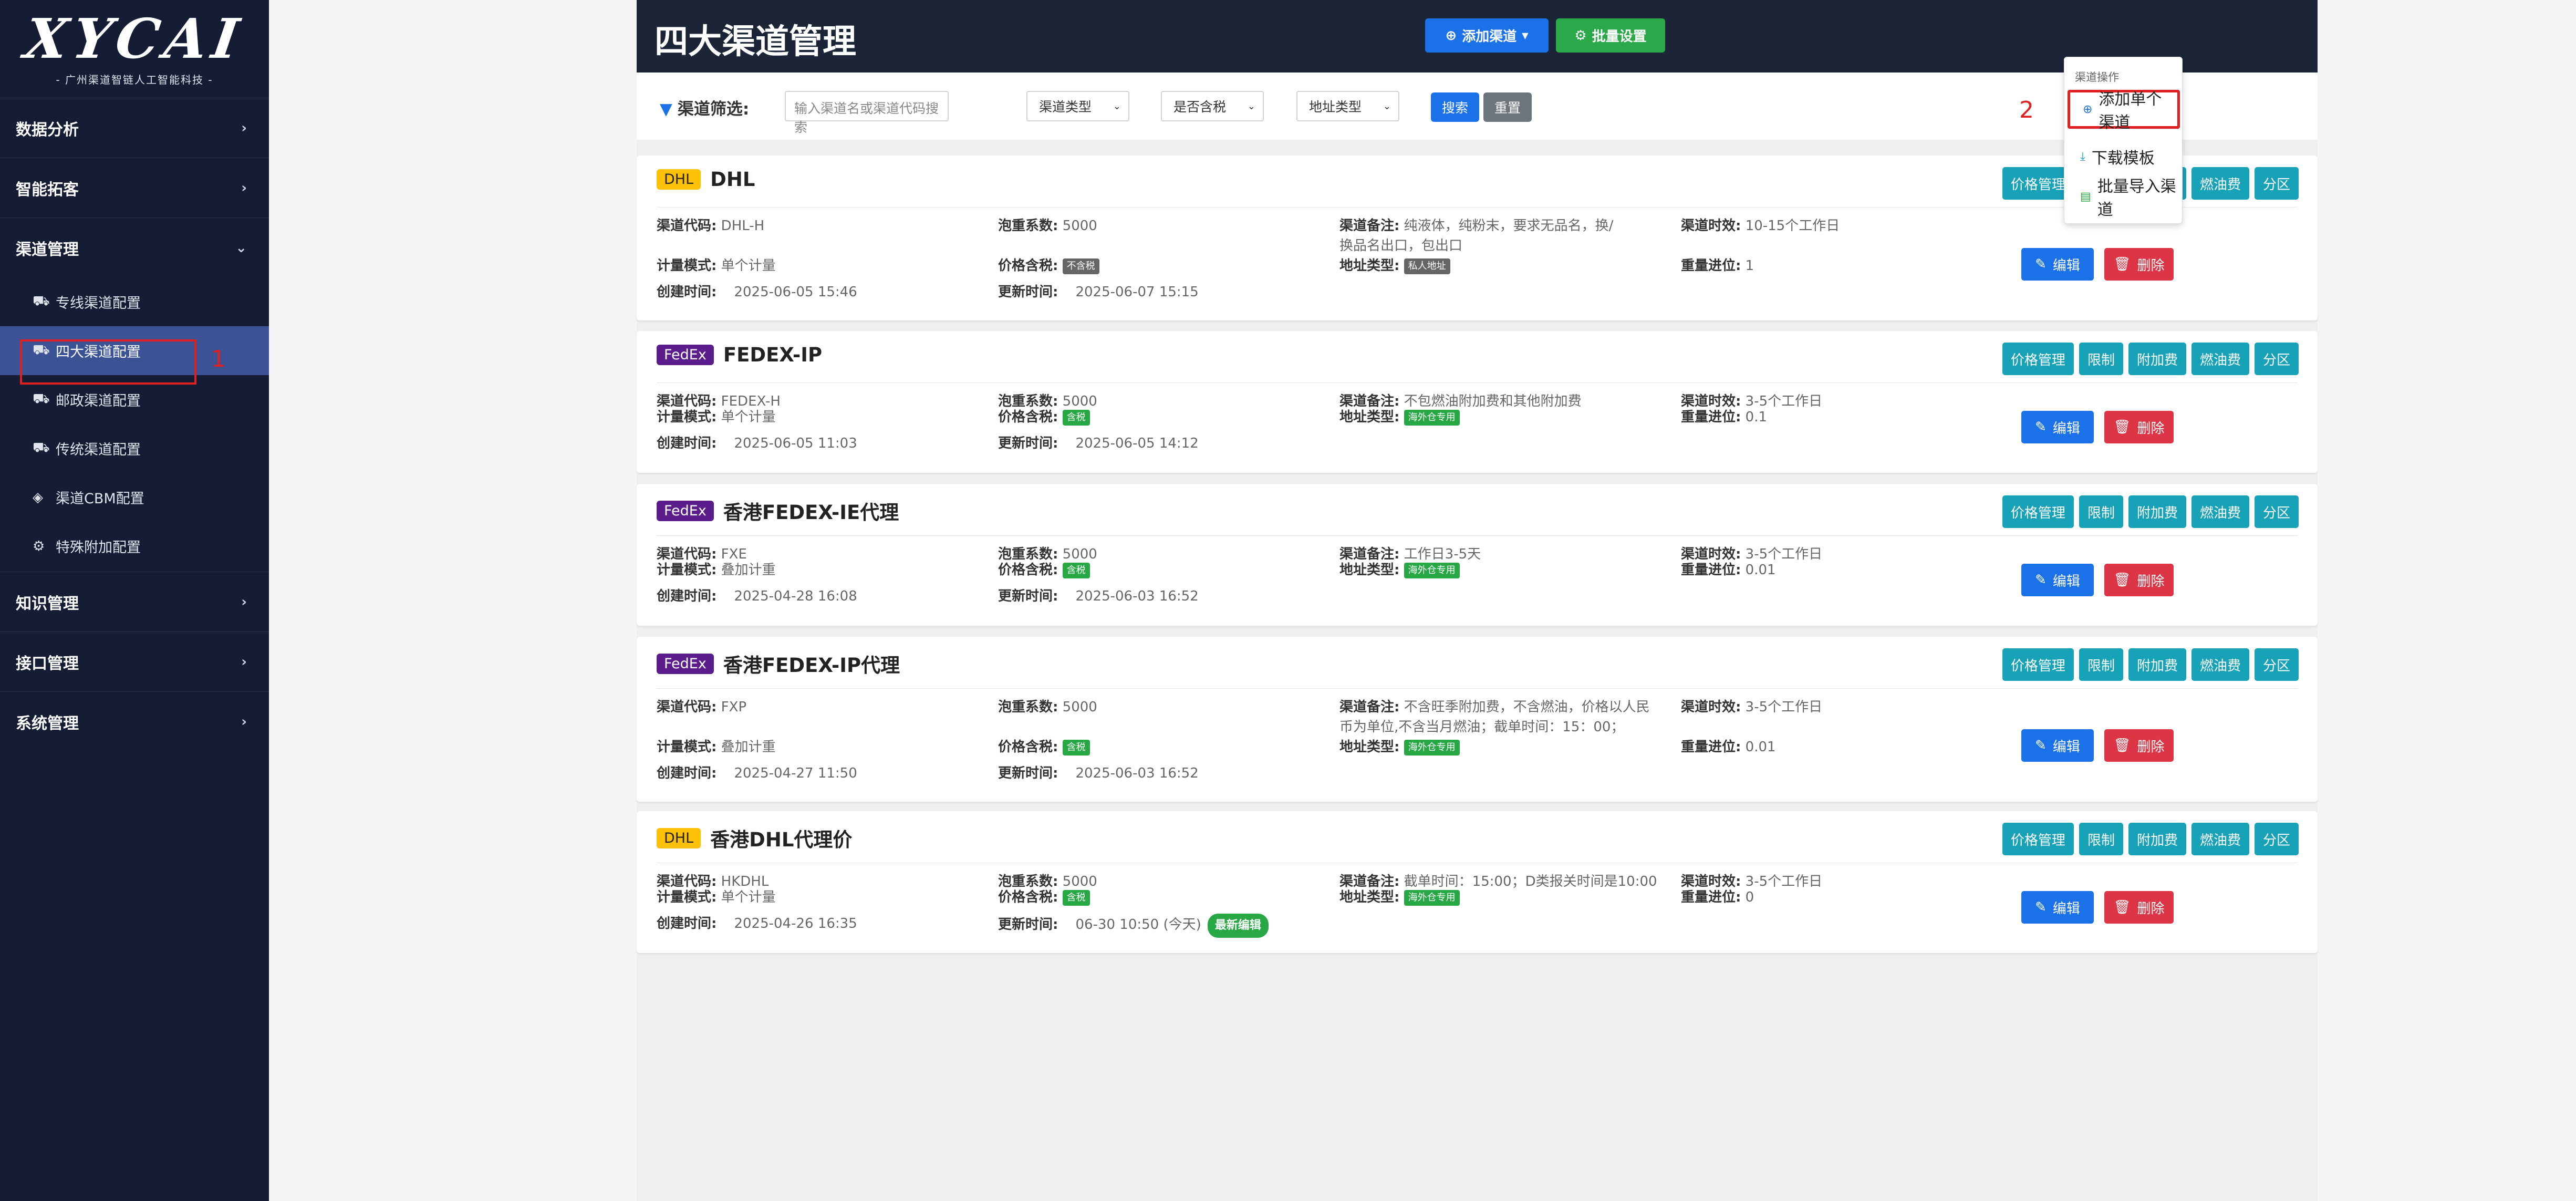  Describe the element at coordinates (1455, 107) in the screenshot. I see `search-button: 搜索` at that location.